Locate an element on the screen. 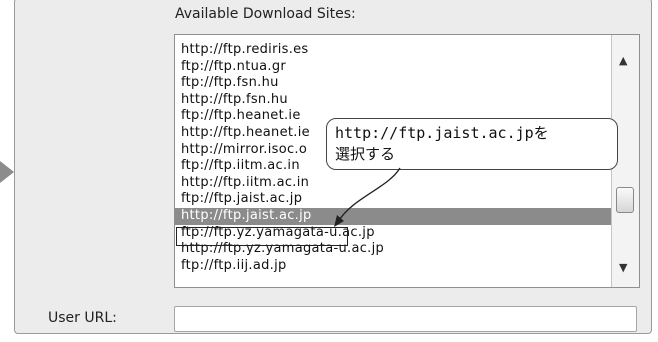 Image resolution: width=658 pixels, height=342 pixels. list-item: http://ftp.iitm.ac.in is located at coordinates (393, 183).